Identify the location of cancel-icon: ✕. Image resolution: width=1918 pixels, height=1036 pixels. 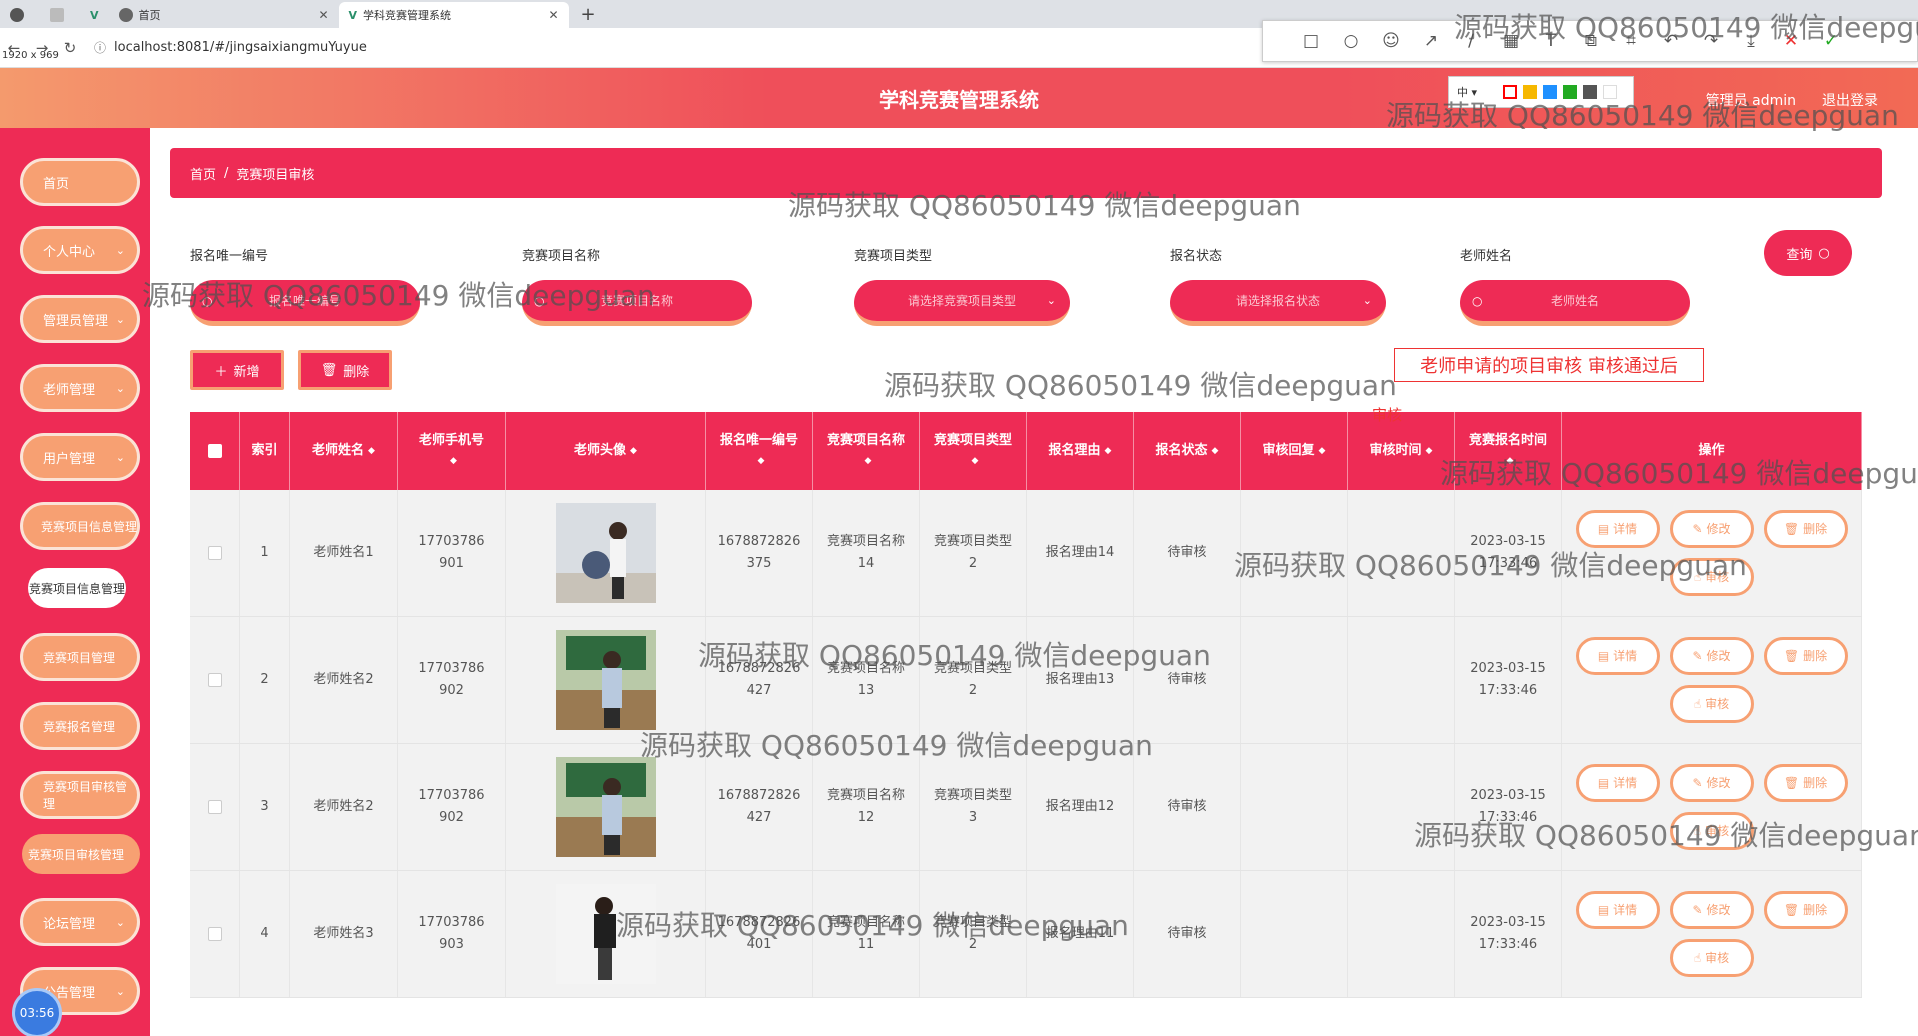
(1791, 41).